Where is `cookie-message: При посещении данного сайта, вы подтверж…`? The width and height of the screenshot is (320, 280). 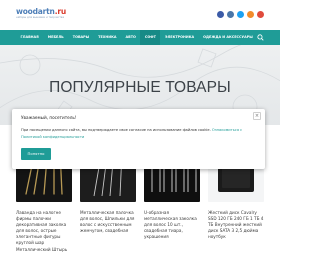 cookie-message: При посещении данного сайта, вы подтверж… is located at coordinates (137, 134).